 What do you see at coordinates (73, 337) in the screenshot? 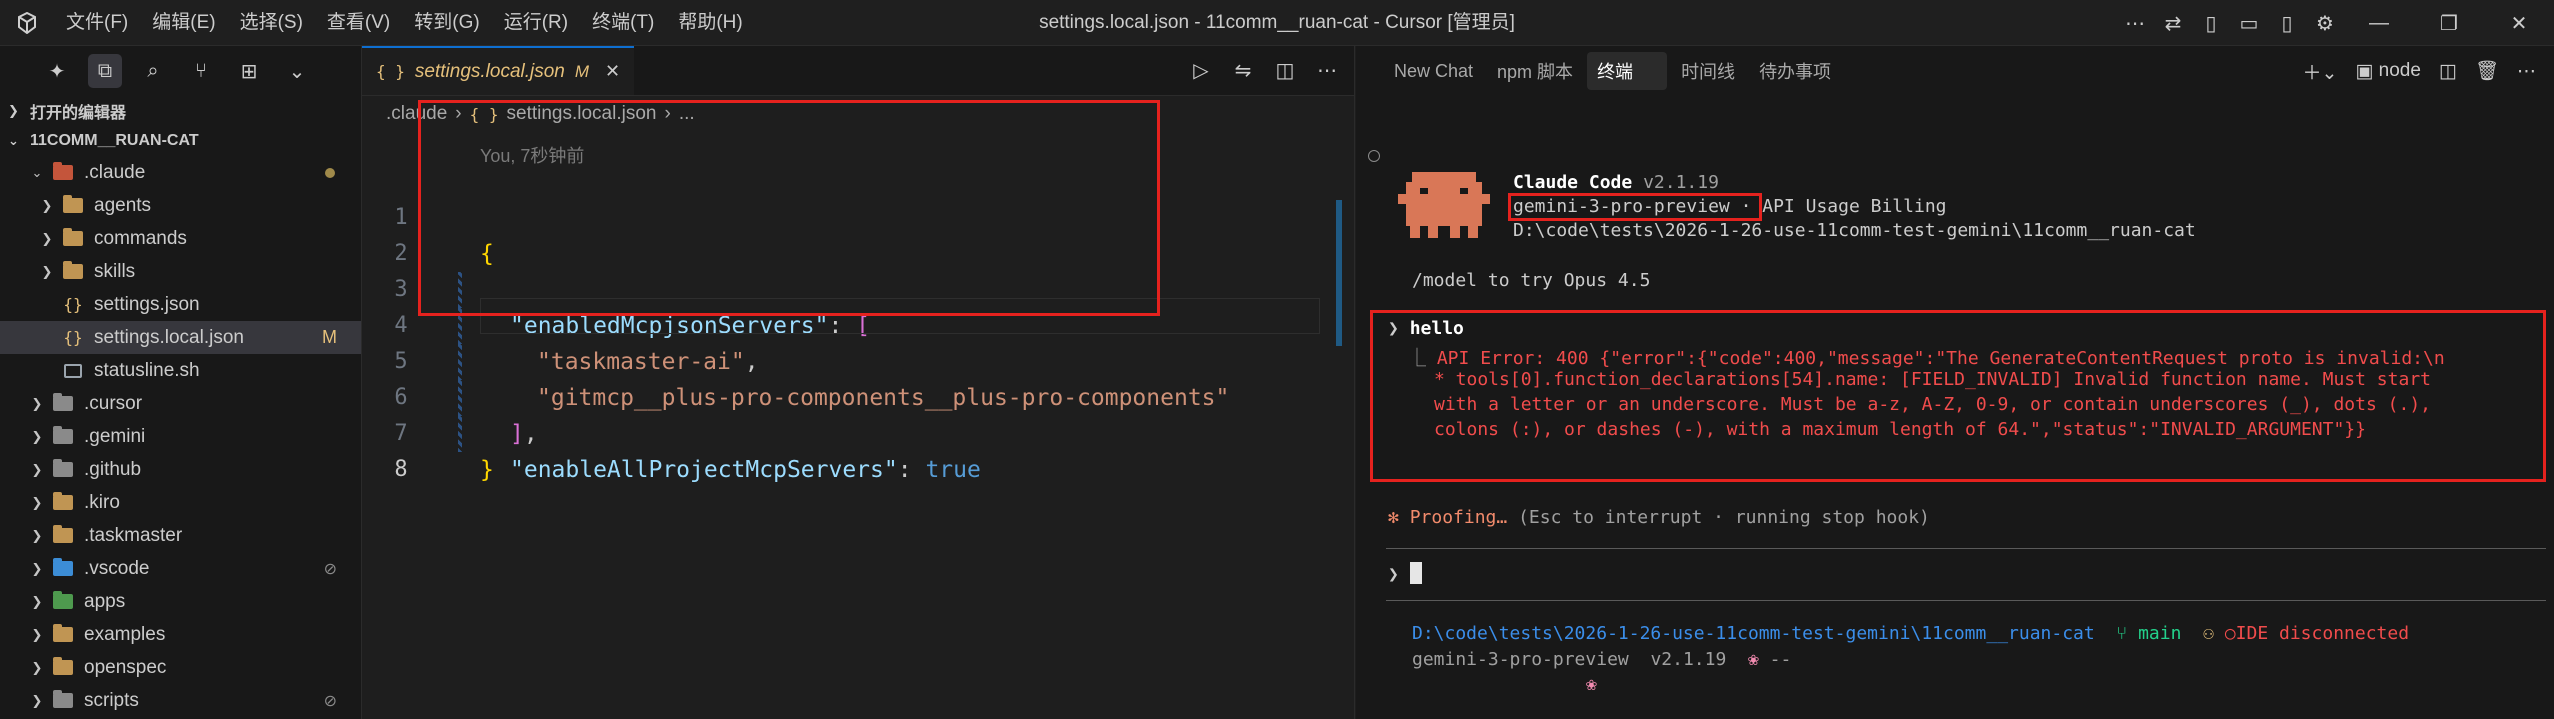
I see `json-file-icon: {}` at bounding box center [73, 337].